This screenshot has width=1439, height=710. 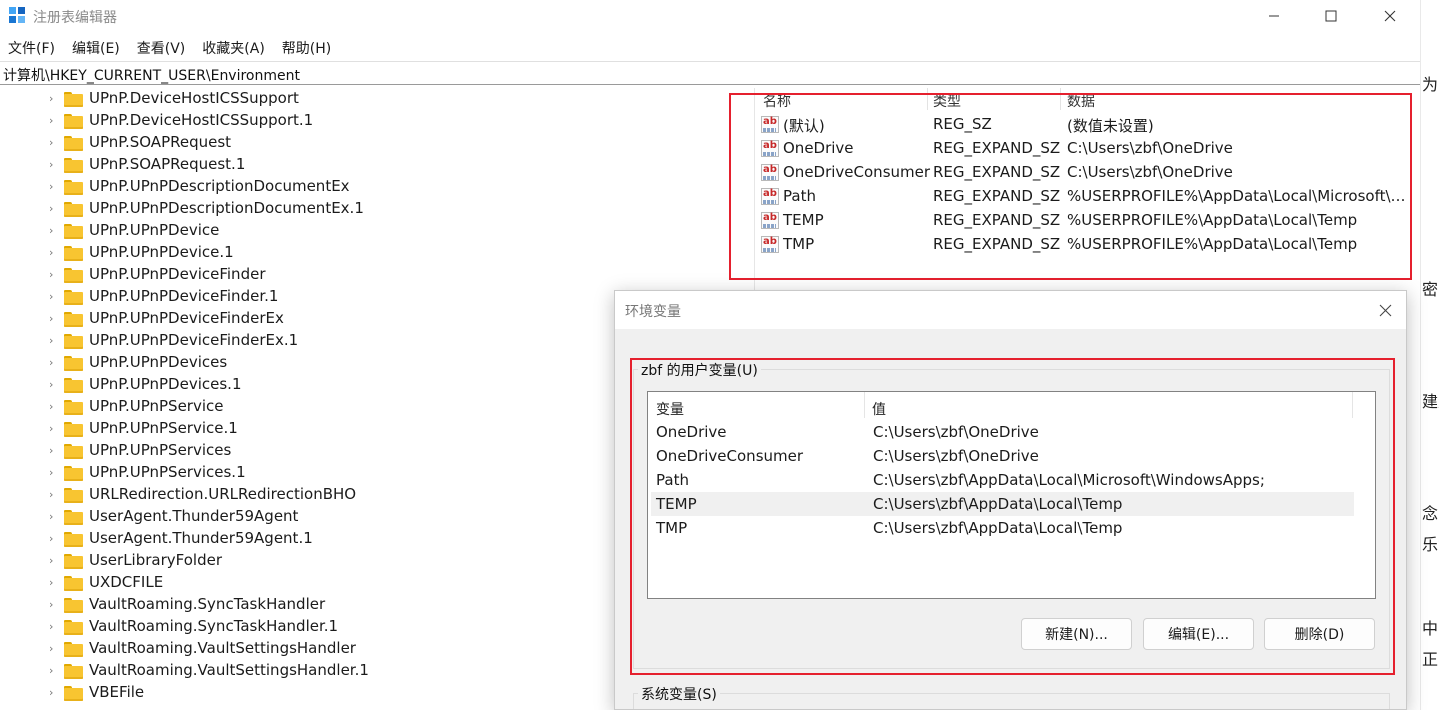 What do you see at coordinates (160, 450) in the screenshot?
I see `tree-item-label: UPnP.UPnPServices` at bounding box center [160, 450].